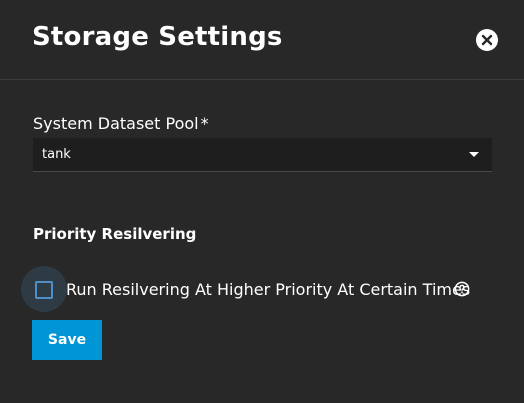 Image resolution: width=524 pixels, height=403 pixels. What do you see at coordinates (262, 155) in the screenshot?
I see `system-dataset-pool-select: tank` at bounding box center [262, 155].